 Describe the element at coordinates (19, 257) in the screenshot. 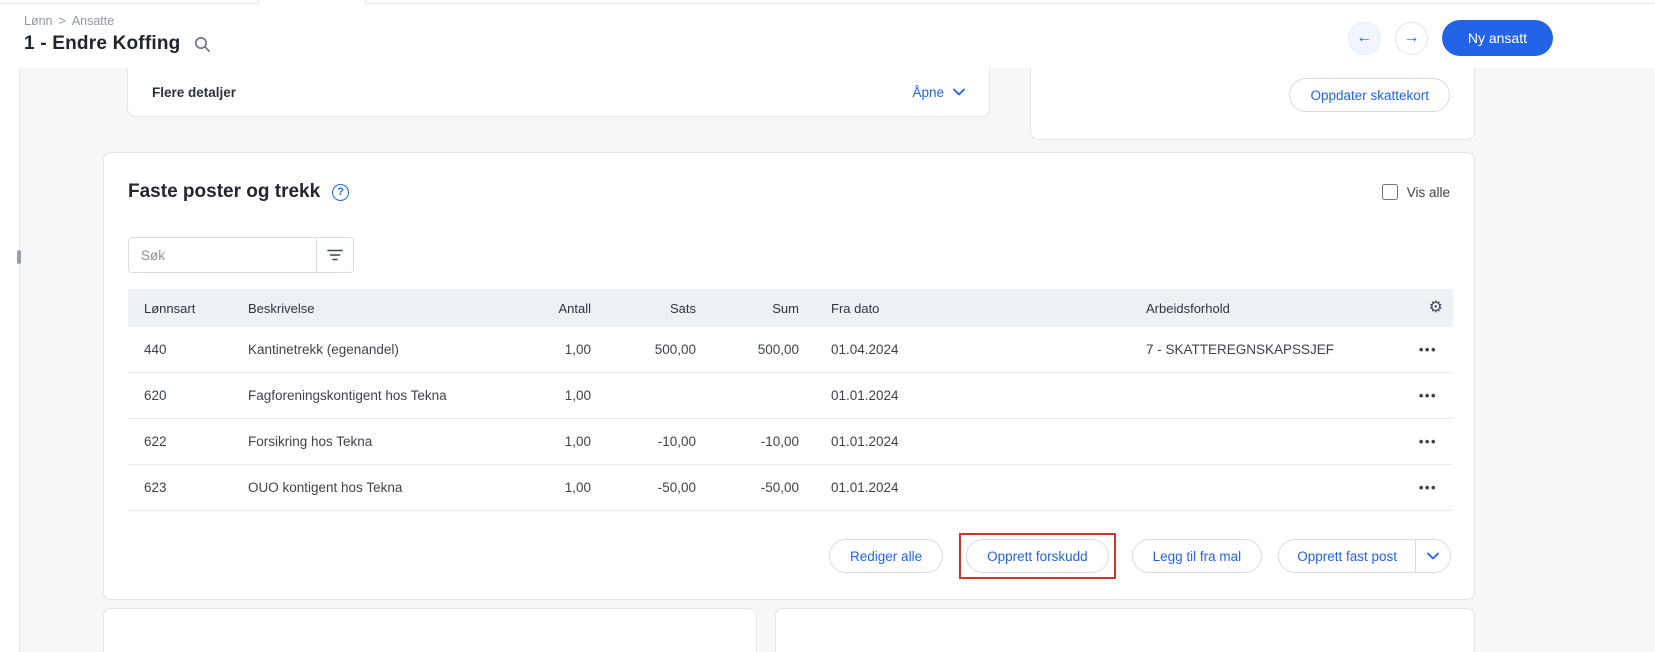

I see `rail-handle` at that location.